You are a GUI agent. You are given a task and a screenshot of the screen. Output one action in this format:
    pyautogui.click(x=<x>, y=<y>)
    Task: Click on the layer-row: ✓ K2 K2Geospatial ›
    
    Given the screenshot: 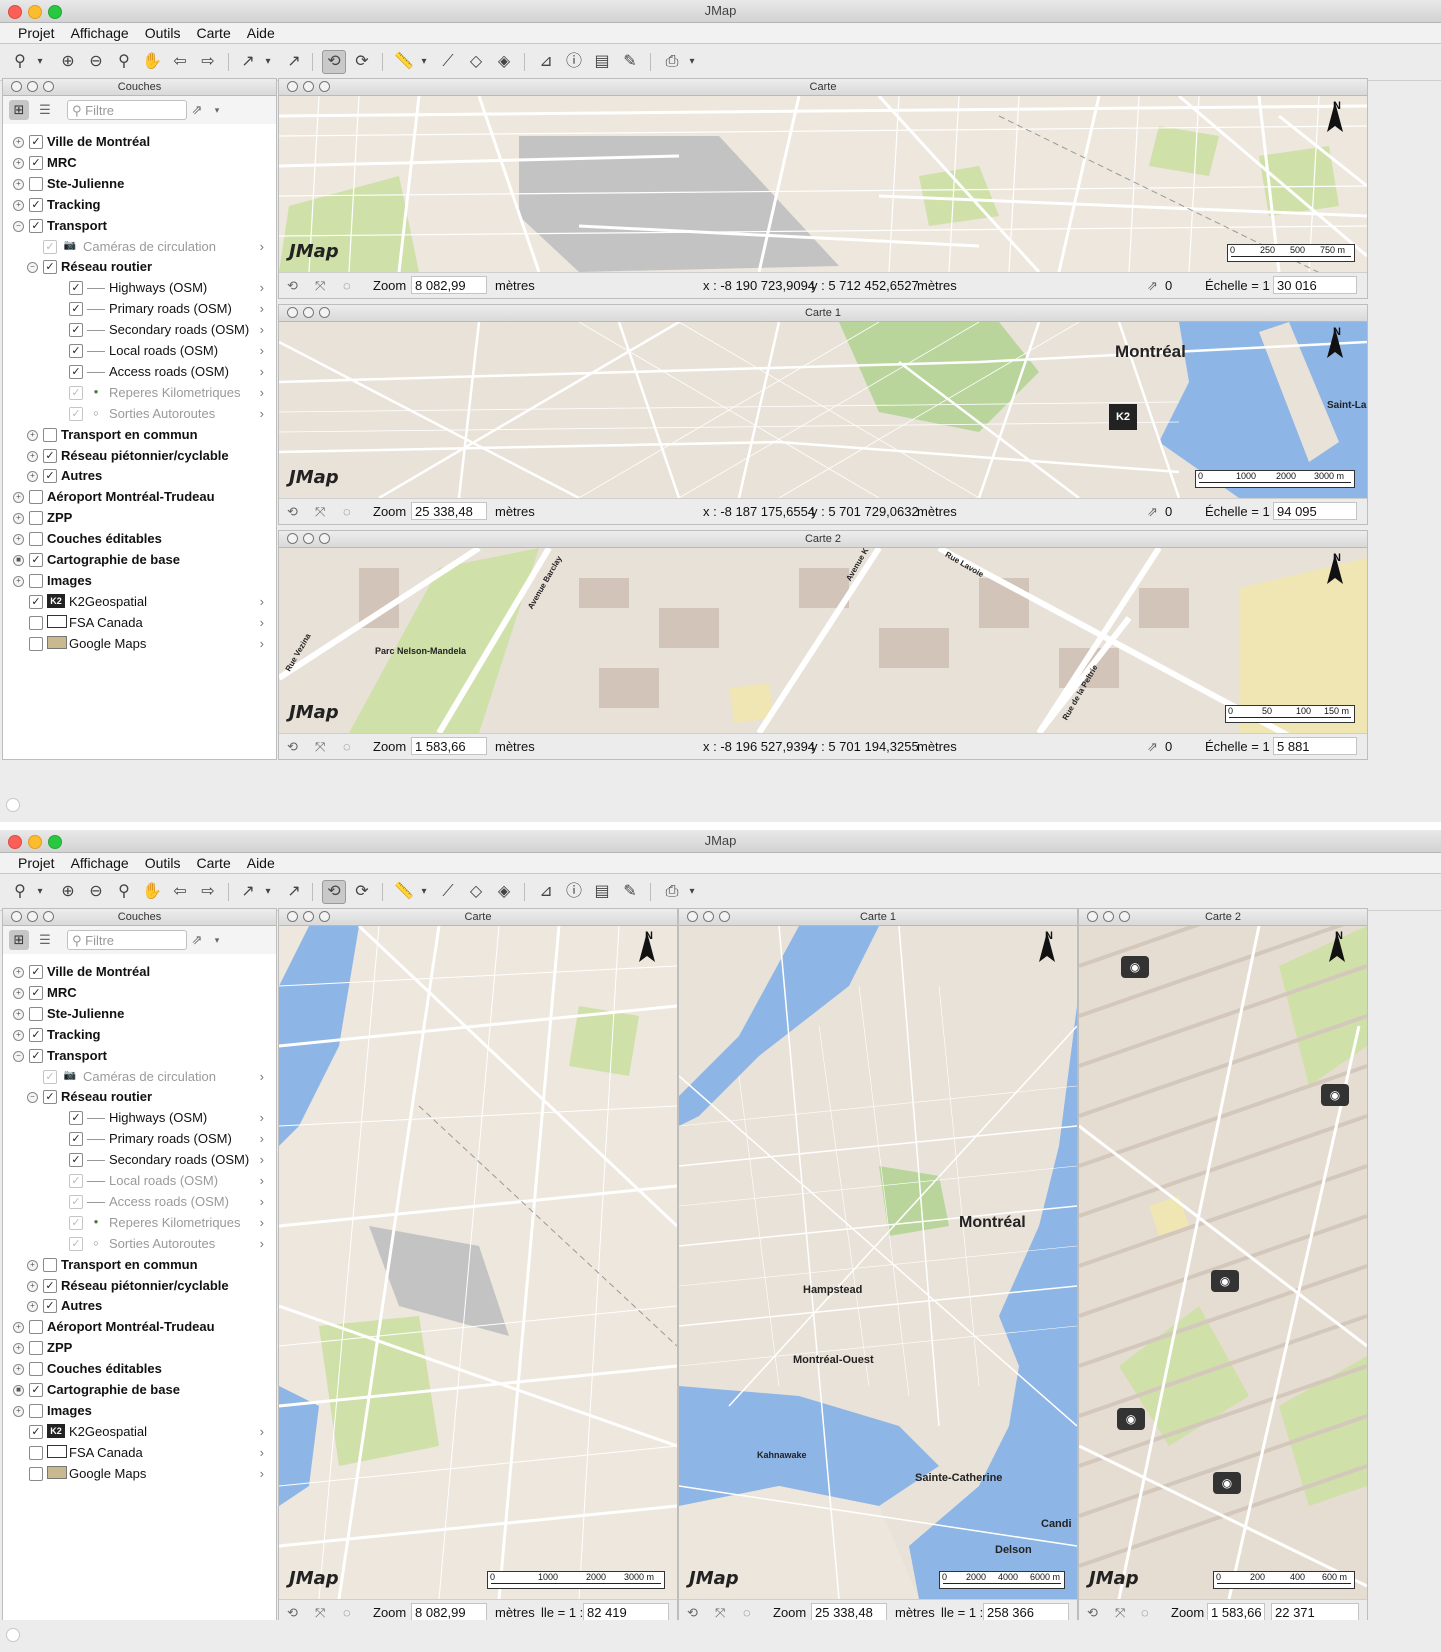 What is the action you would take?
    pyautogui.click(x=139, y=601)
    